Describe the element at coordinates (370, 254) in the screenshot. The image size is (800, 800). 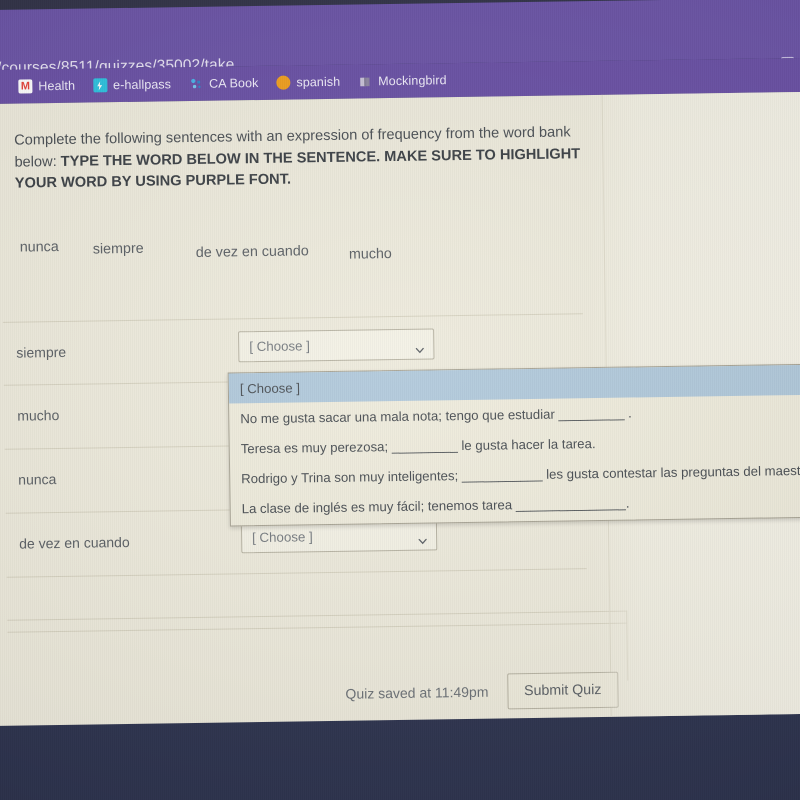
I see `word-bank-item-mucho: mucho` at that location.